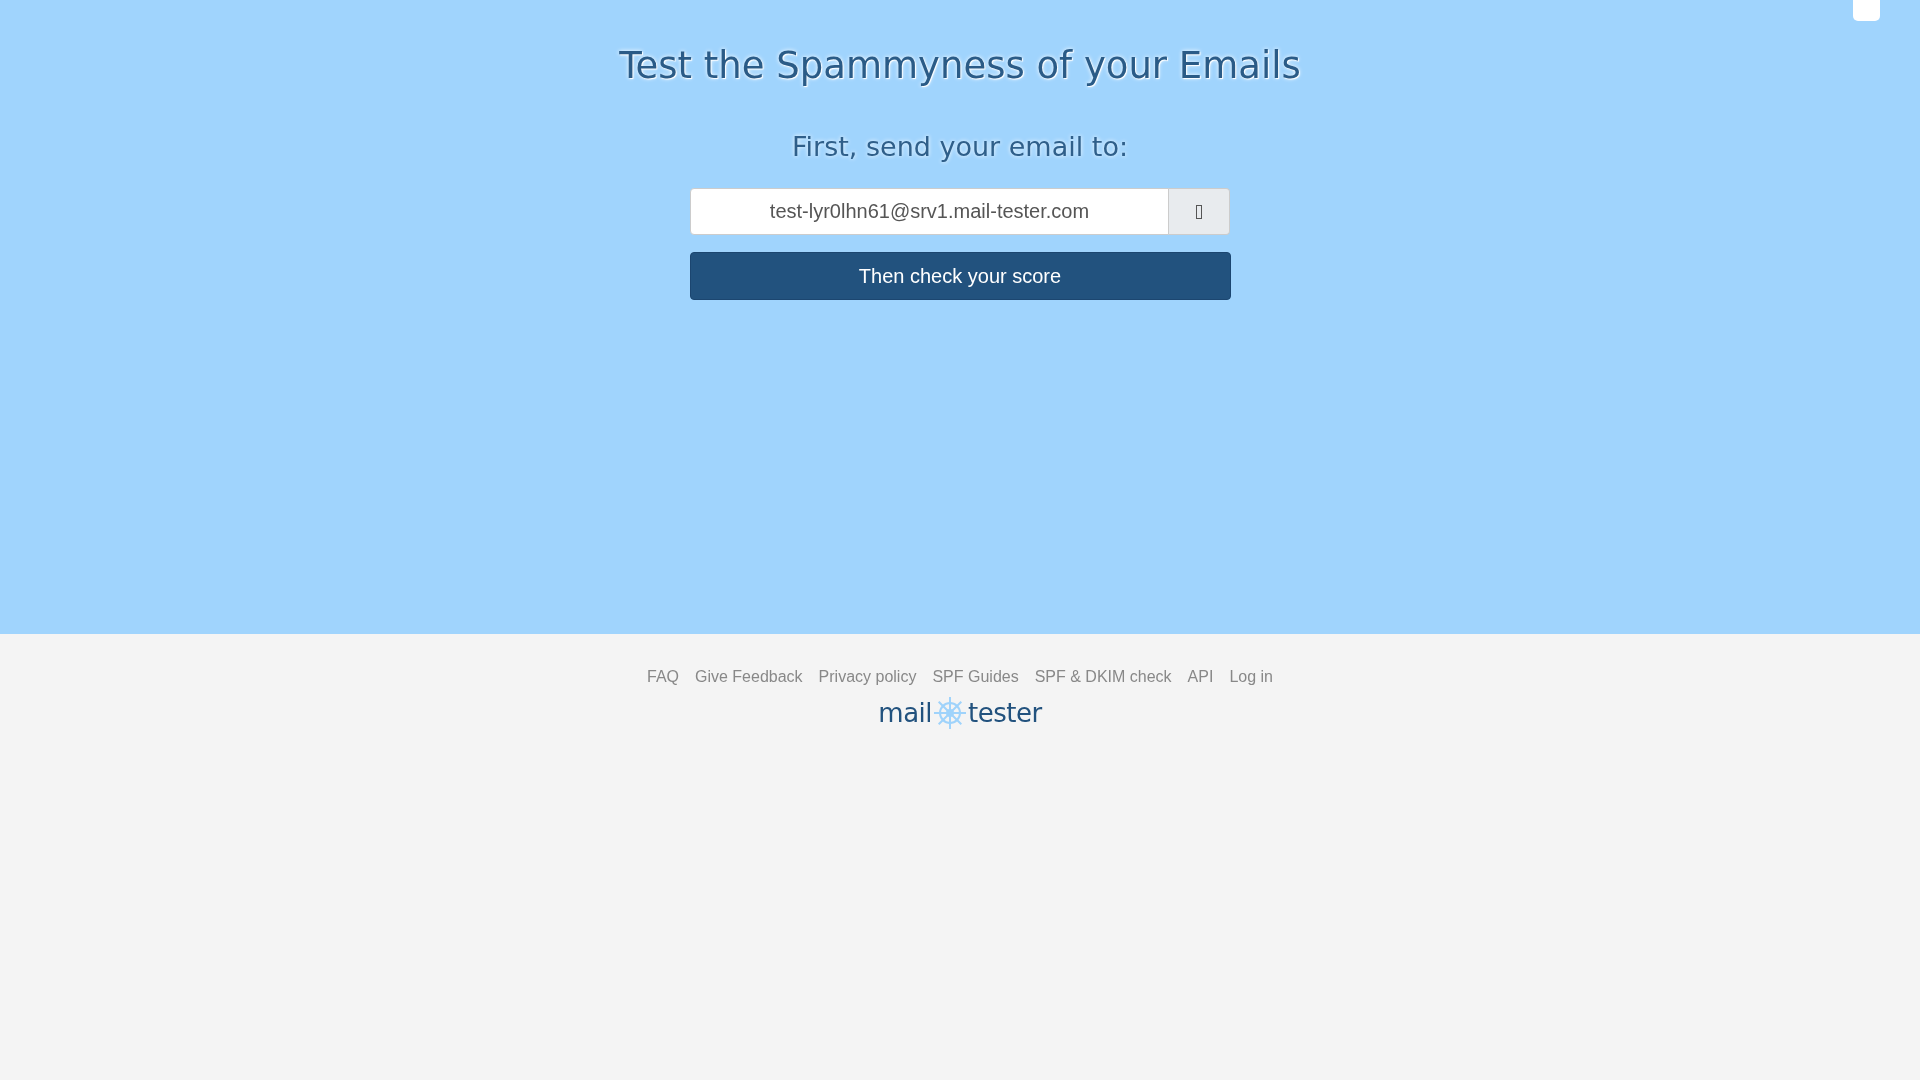  What do you see at coordinates (1103, 677) in the screenshot?
I see `footer-link: SPF & DKIM check` at bounding box center [1103, 677].